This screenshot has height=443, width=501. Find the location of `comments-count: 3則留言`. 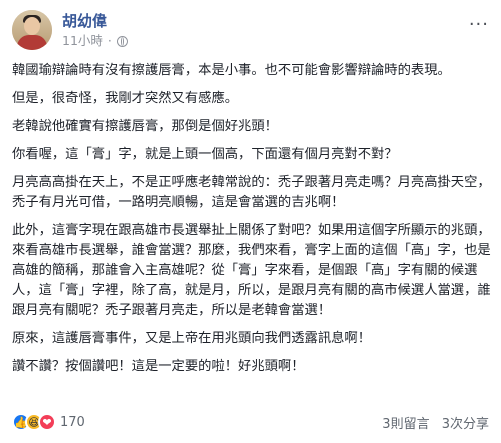

comments-count: 3則留言 is located at coordinates (405, 424).